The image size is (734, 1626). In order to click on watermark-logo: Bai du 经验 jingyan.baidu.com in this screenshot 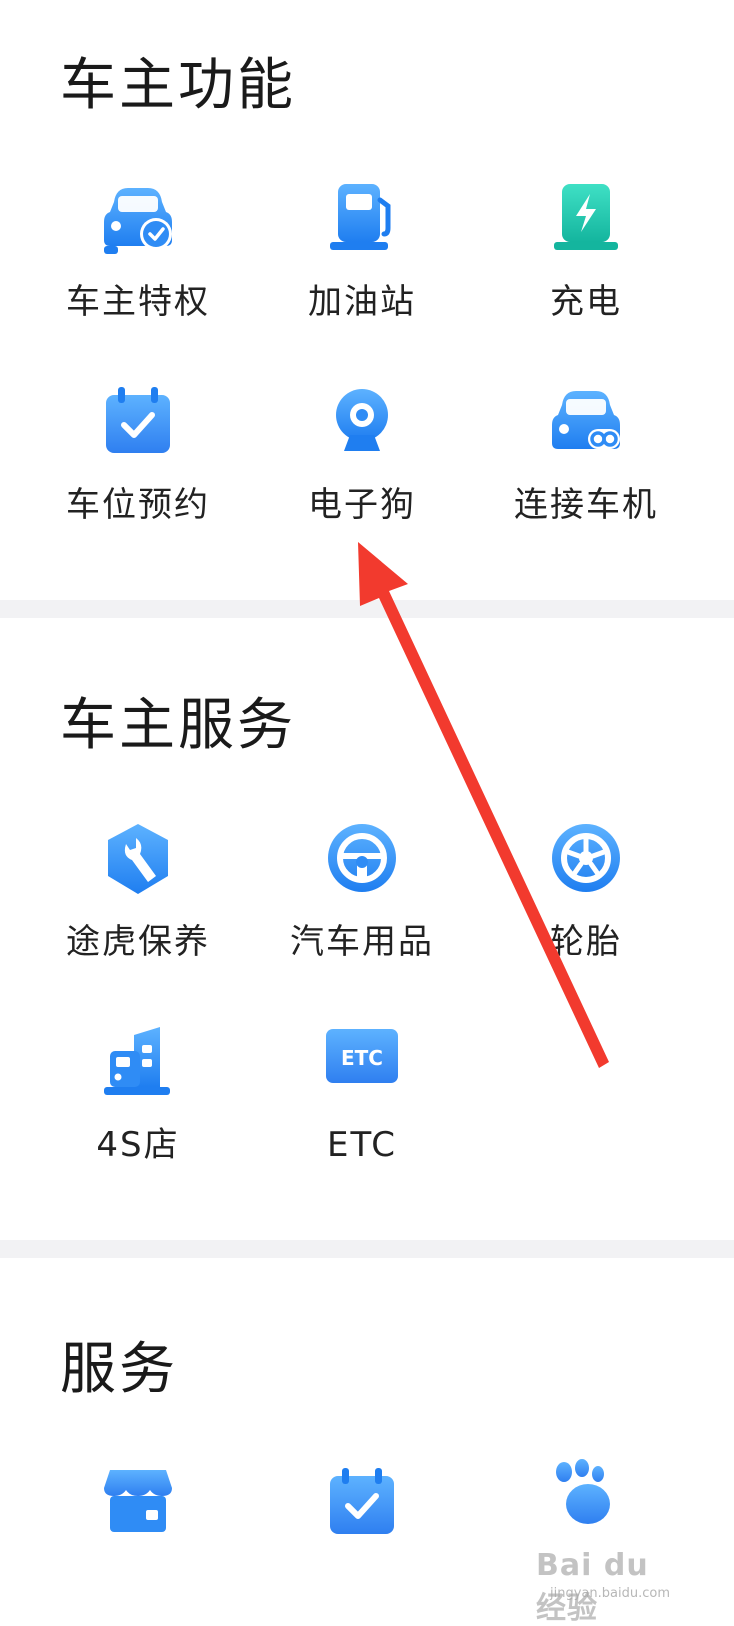, I will do `click(606, 1587)`.